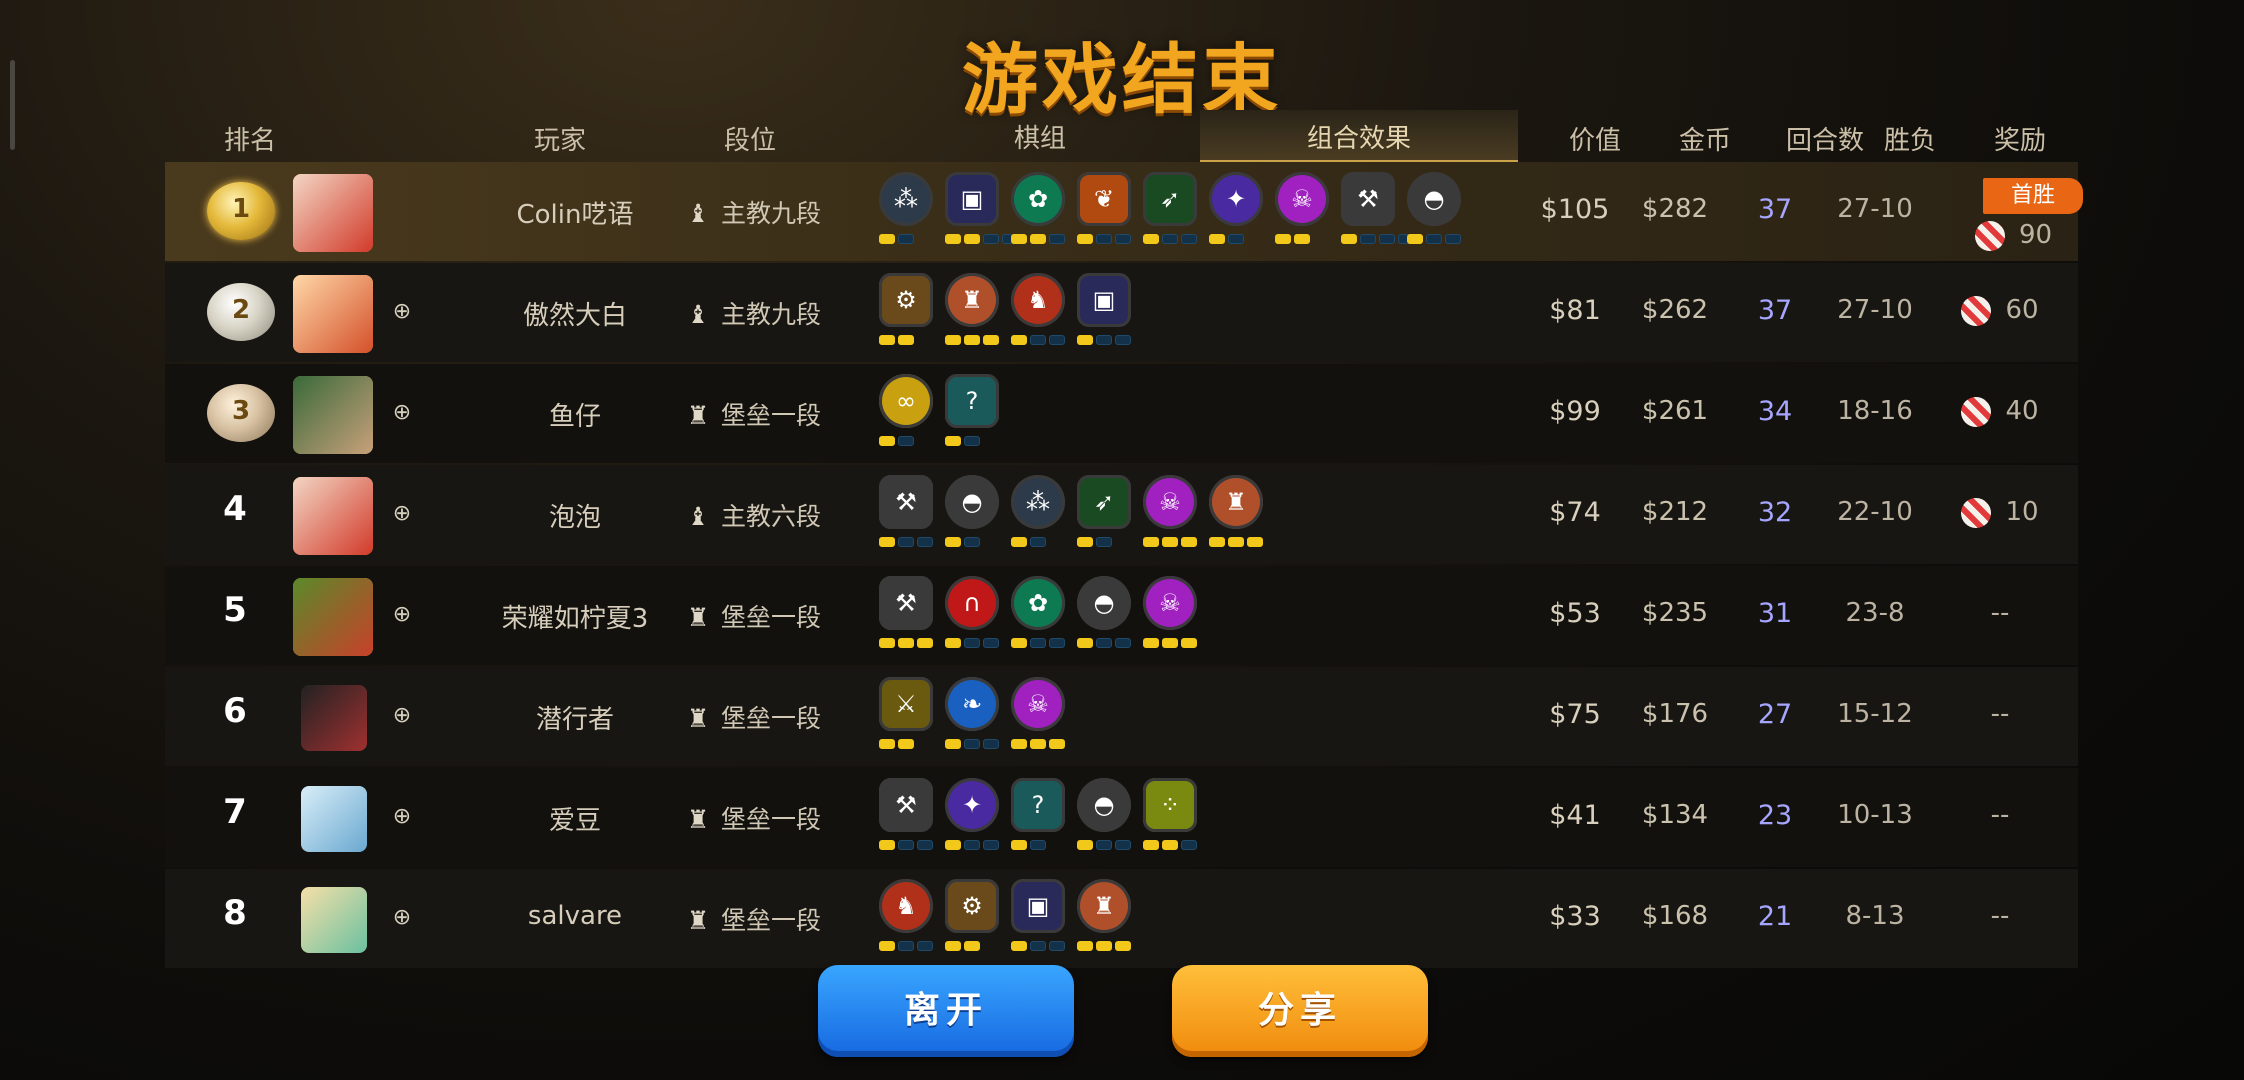  What do you see at coordinates (559, 141) in the screenshot?
I see `header-player: 玩家` at bounding box center [559, 141].